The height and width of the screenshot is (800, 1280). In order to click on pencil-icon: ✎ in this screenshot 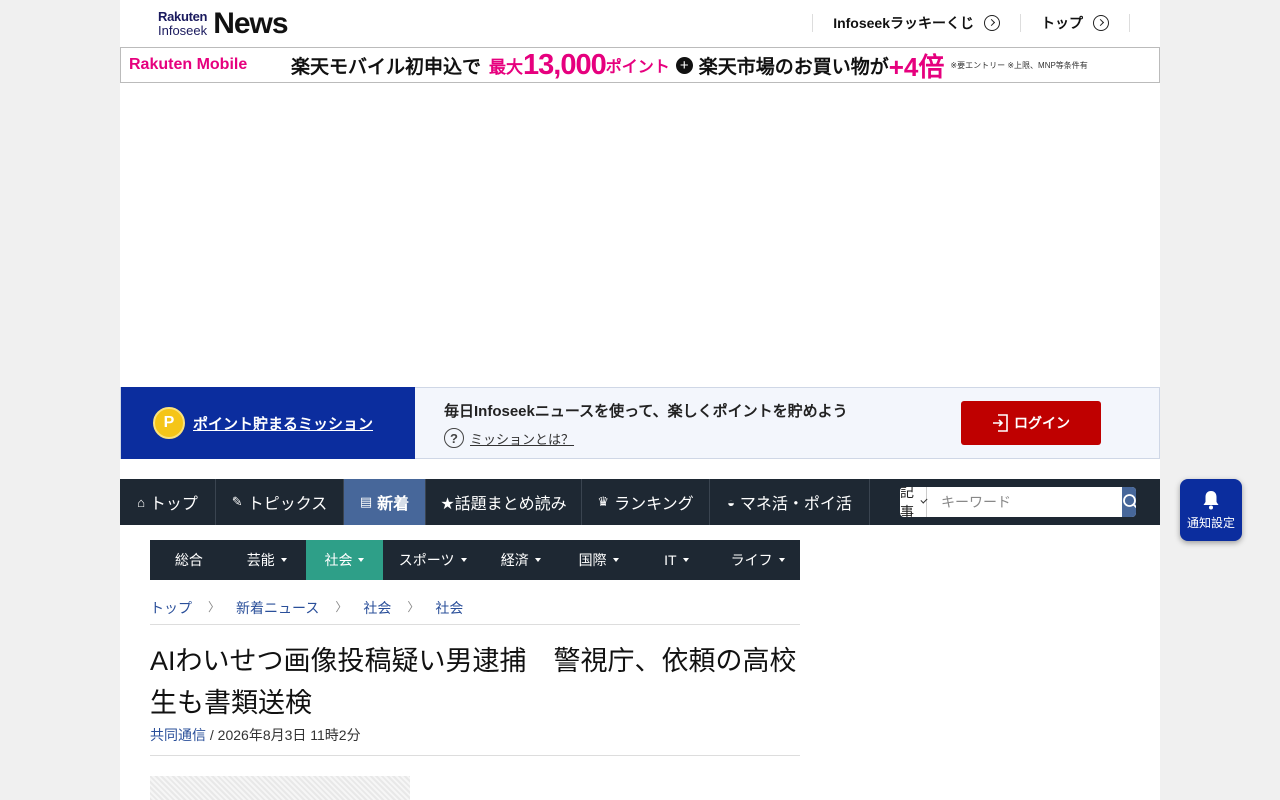, I will do `click(237, 501)`.